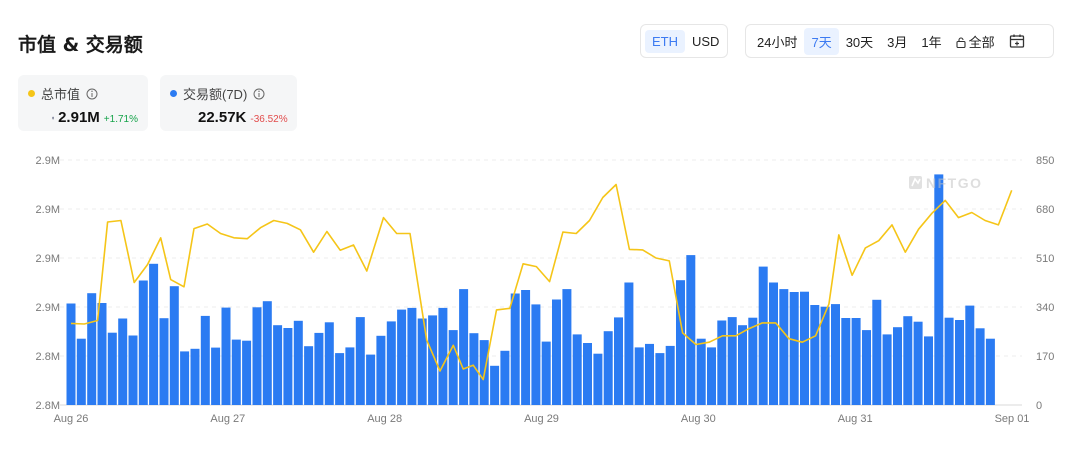 The width and height of the screenshot is (1080, 449). Describe the element at coordinates (83, 103) in the screenshot. I see `market-cap-card: 总市值 2.91M +1.71%` at that location.